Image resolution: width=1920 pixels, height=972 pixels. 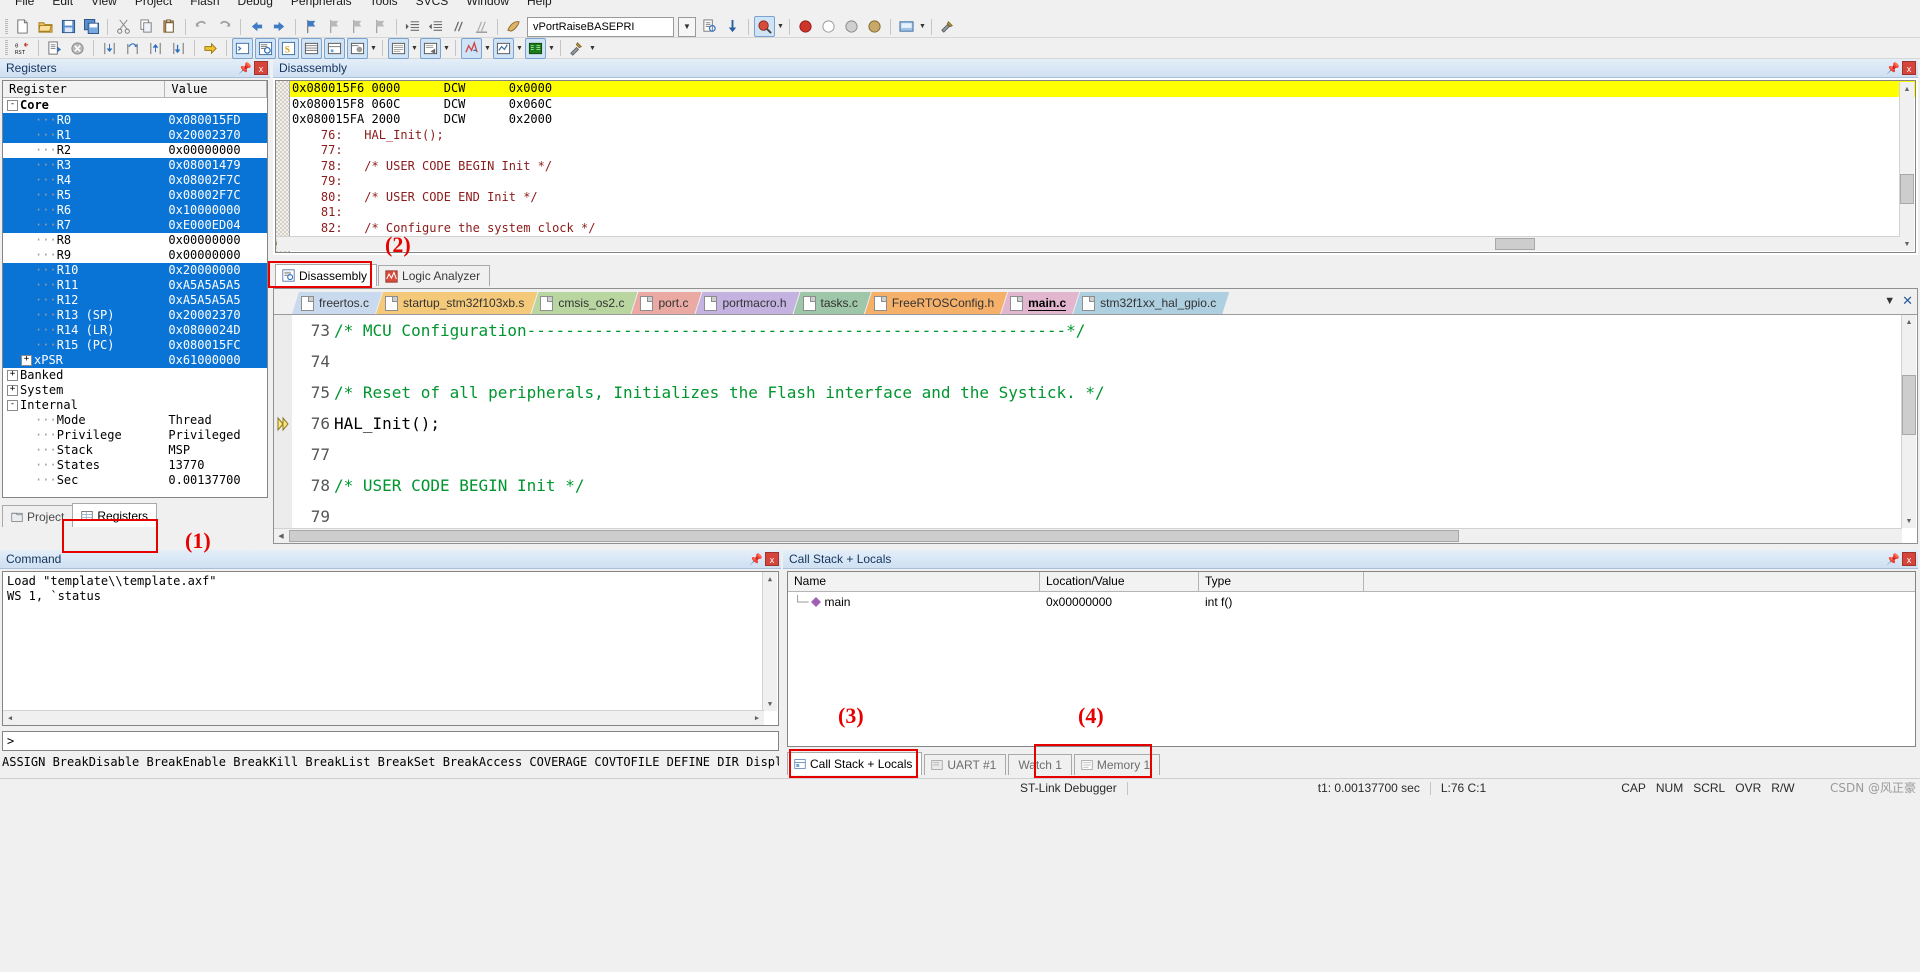 What do you see at coordinates (456, 303) in the screenshot?
I see `file-tab-startup-stm32f103xb-s: startup_stm32f103xb.s` at bounding box center [456, 303].